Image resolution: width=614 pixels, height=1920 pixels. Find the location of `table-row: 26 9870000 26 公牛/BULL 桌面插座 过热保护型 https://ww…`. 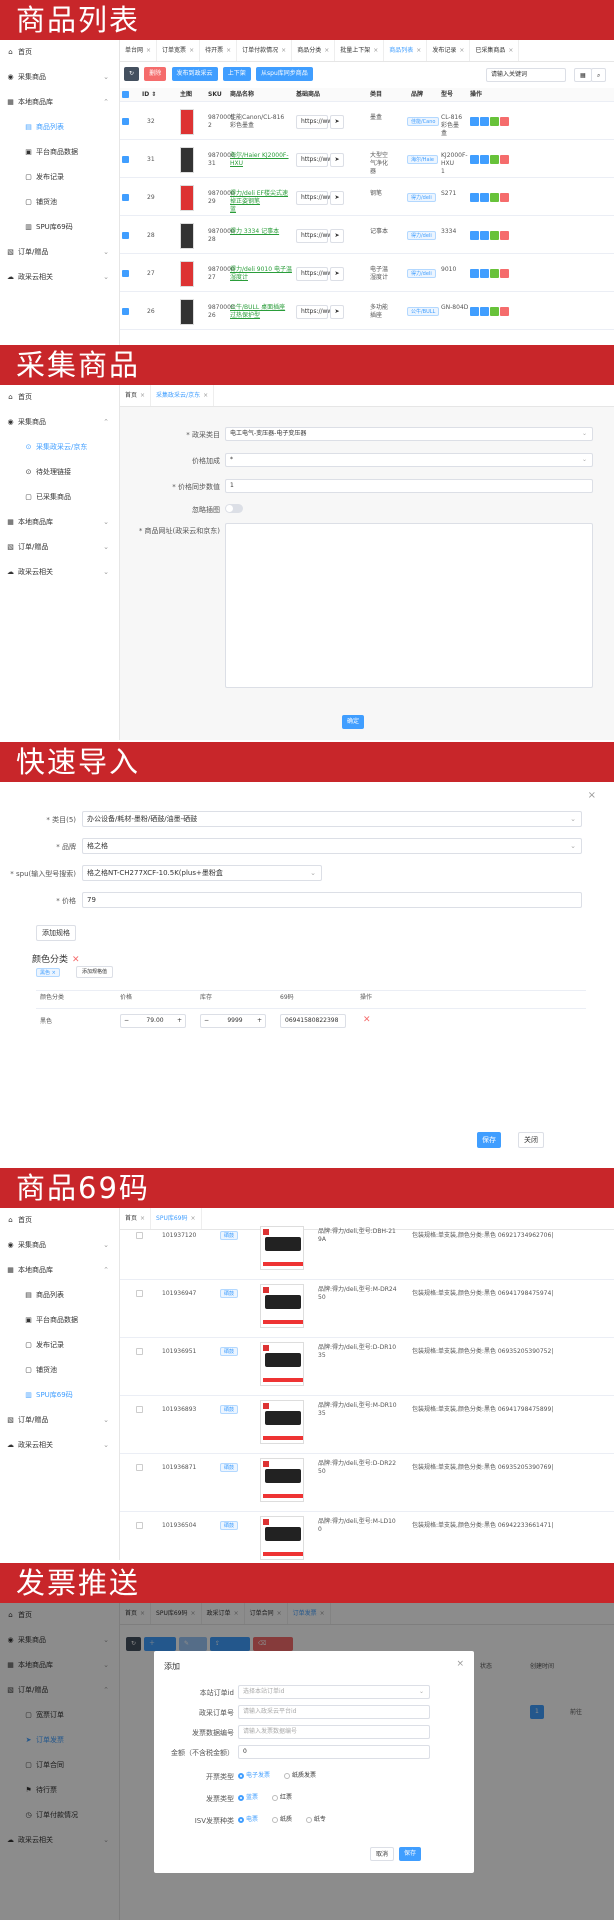

table-row: 26 9870000 26 公牛/BULL 桌面插座 过热保护型 https://ww… is located at coordinates (367, 312).